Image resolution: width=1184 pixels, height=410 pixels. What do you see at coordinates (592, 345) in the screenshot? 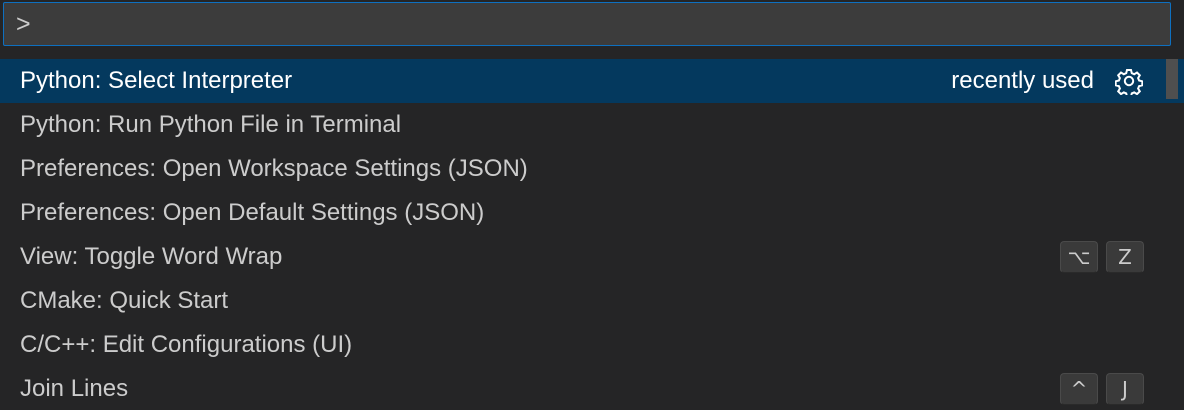
I see `list-item: C/C++: Edit Configurations (UI)` at bounding box center [592, 345].